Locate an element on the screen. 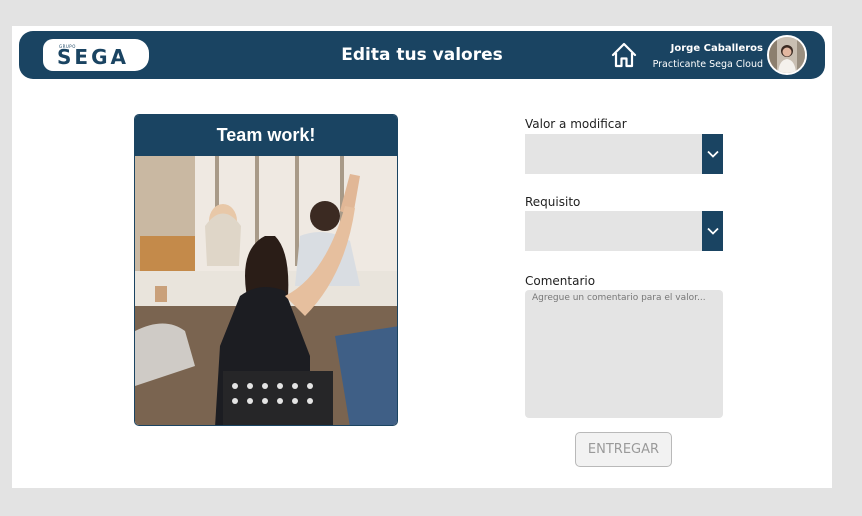 This screenshot has width=862, height=516. requisito-label: Requisito is located at coordinates (553, 202).